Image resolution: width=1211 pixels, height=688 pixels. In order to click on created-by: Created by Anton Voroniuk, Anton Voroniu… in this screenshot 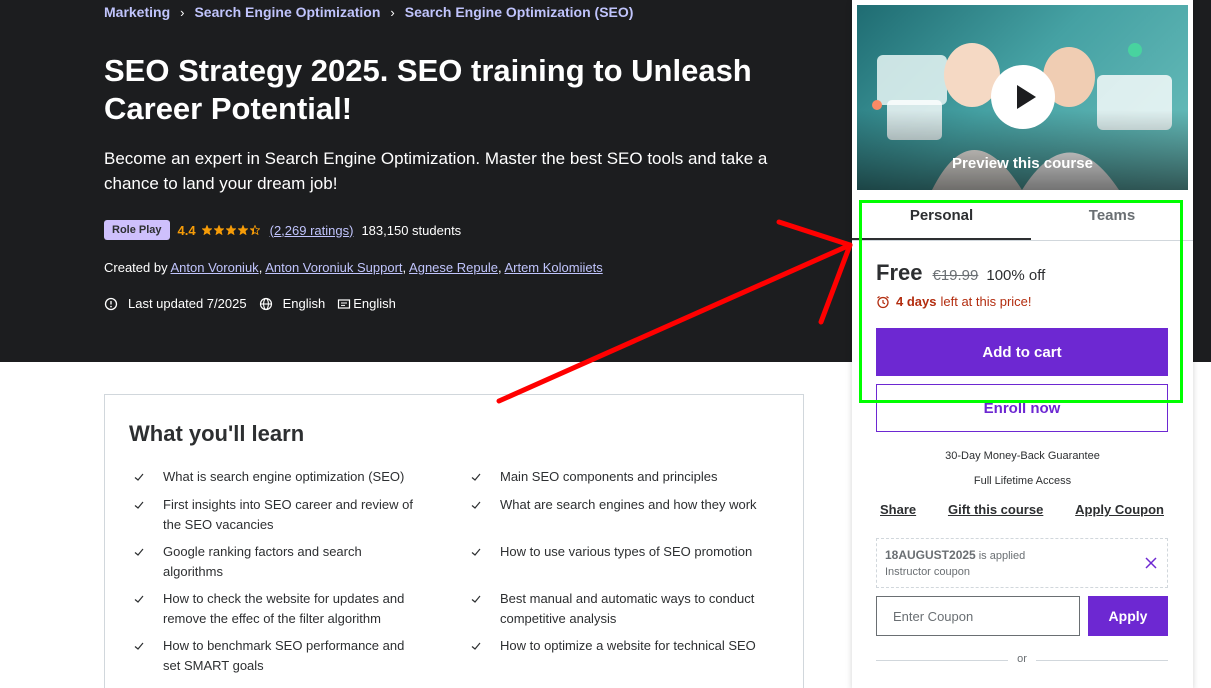, I will do `click(353, 267)`.